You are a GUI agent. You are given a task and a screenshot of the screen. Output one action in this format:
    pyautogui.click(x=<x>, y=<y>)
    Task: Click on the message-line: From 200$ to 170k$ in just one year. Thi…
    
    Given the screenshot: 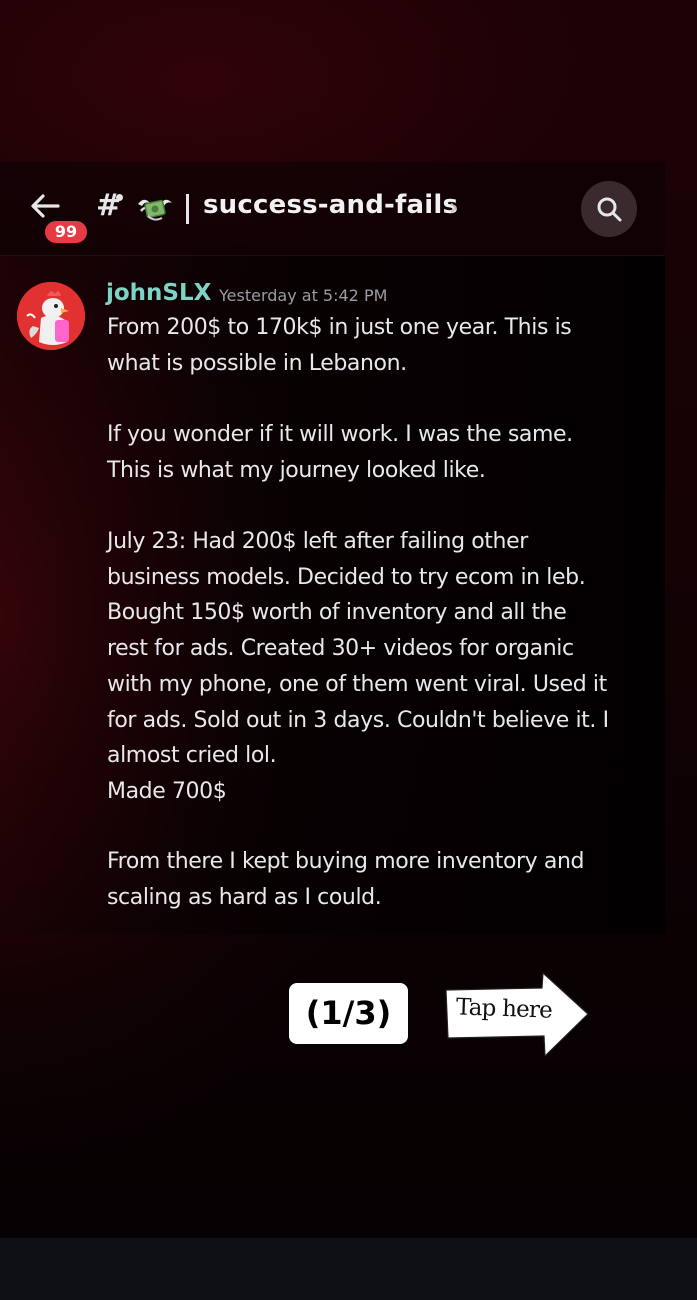 What is the action you would take?
    pyautogui.click(x=339, y=327)
    